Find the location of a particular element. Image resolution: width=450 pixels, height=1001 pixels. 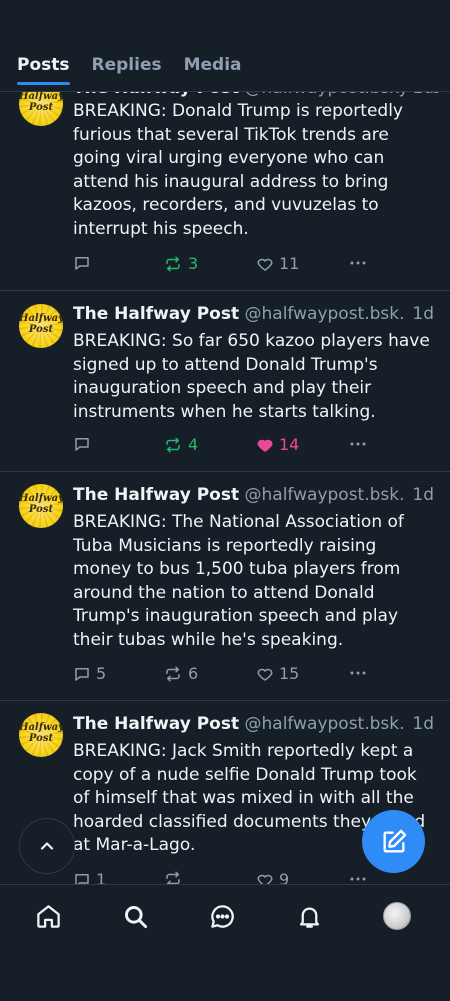

reply-count: 5 is located at coordinates (101, 673).